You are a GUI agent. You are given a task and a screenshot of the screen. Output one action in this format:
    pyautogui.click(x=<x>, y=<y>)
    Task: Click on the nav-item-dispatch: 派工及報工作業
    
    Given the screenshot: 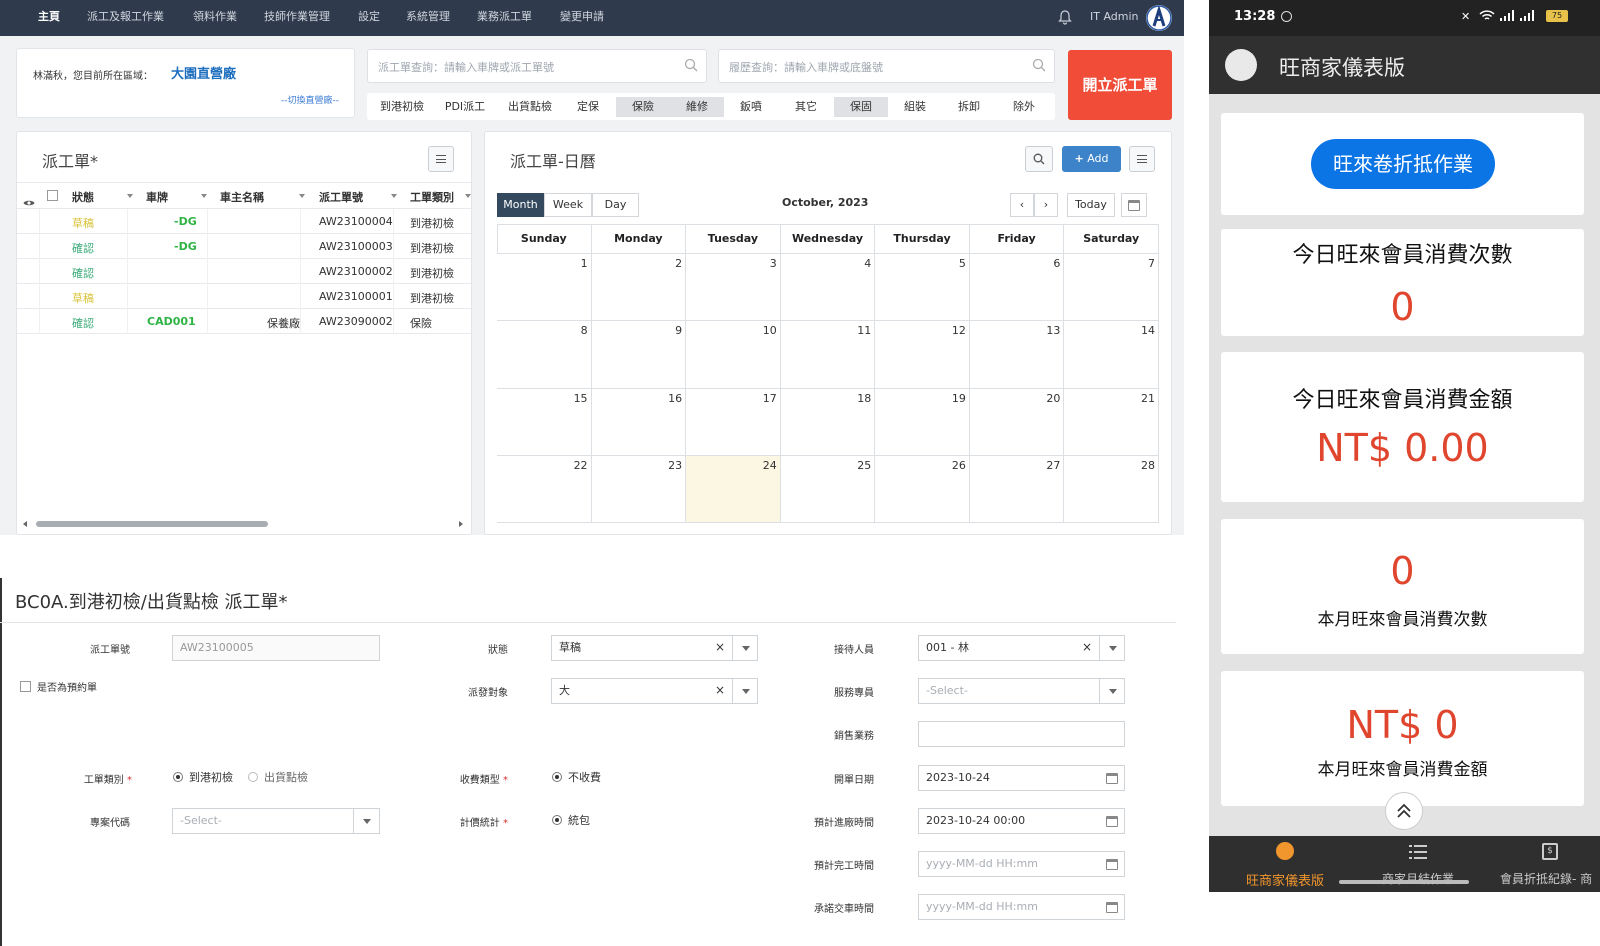 What is the action you would take?
    pyautogui.click(x=125, y=18)
    